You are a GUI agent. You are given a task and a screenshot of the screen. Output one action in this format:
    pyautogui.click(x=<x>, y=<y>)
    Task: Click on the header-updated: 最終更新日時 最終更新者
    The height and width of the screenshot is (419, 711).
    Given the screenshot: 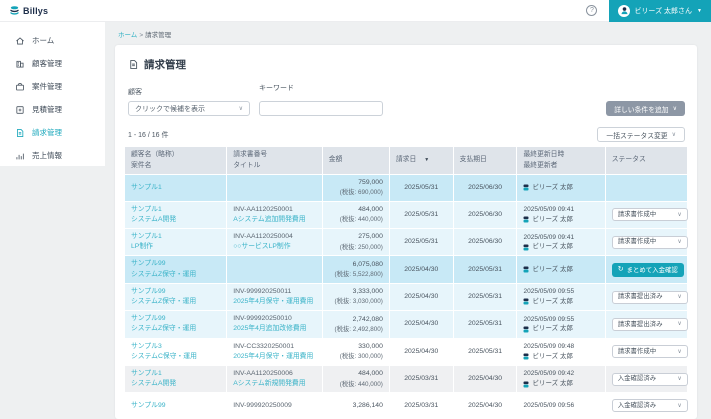 What is the action you would take?
    pyautogui.click(x=561, y=161)
    